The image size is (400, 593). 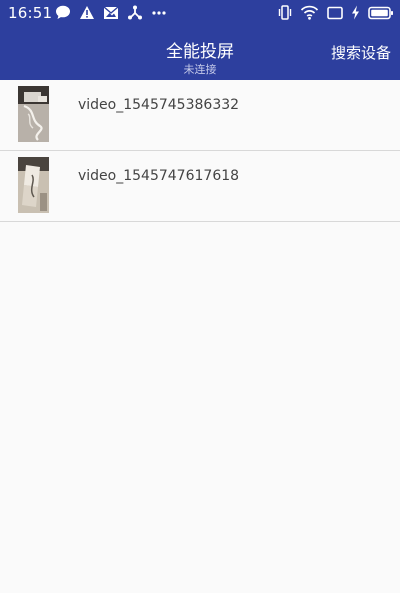 I want to click on status-left-icons, so click(x=111, y=12).